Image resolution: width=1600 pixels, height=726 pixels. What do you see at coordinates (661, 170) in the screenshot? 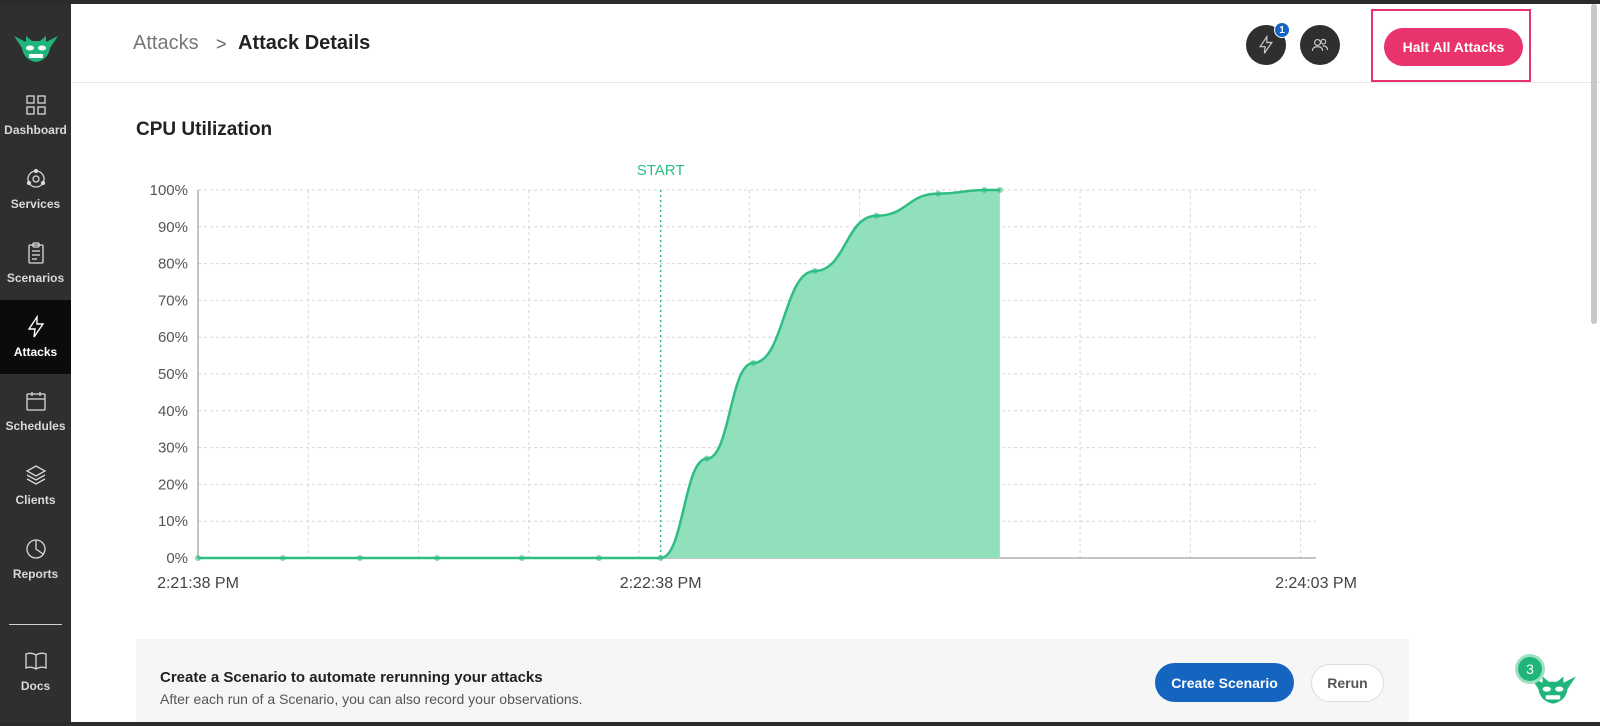
I see `start-marker-label: START` at bounding box center [661, 170].